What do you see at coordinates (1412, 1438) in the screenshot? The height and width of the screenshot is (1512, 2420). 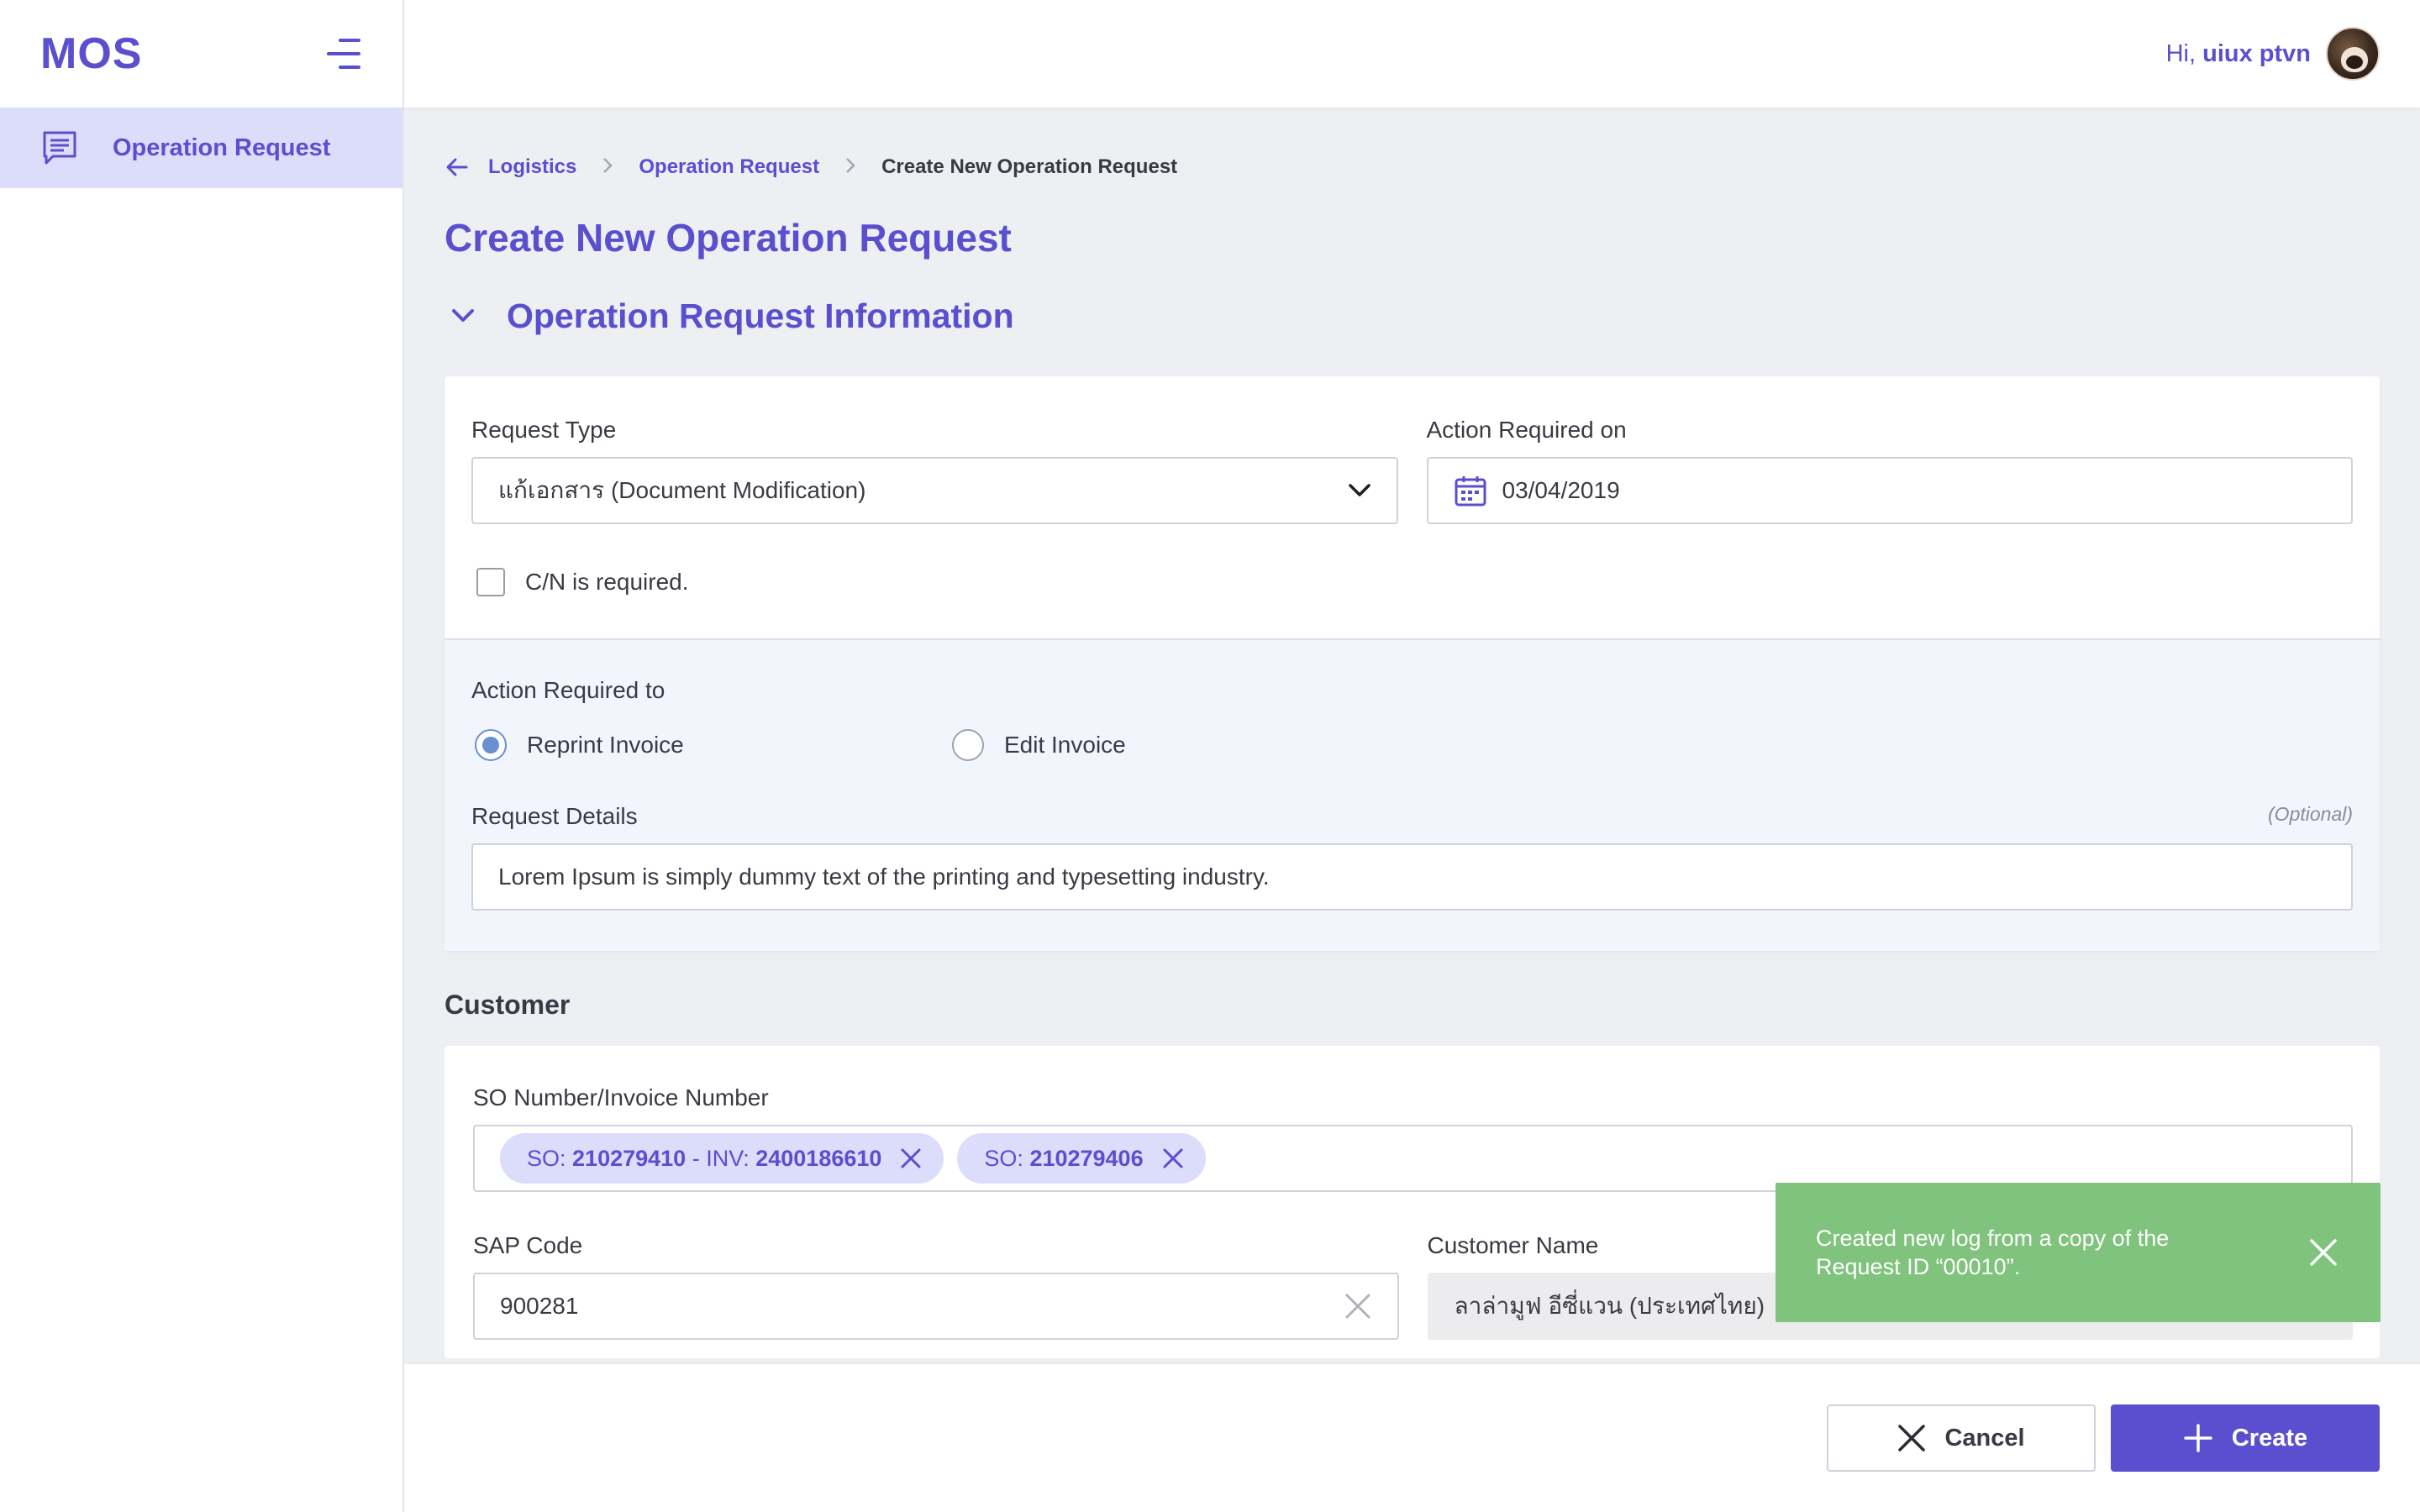 I see `footer-actions: Cancel Create` at bounding box center [1412, 1438].